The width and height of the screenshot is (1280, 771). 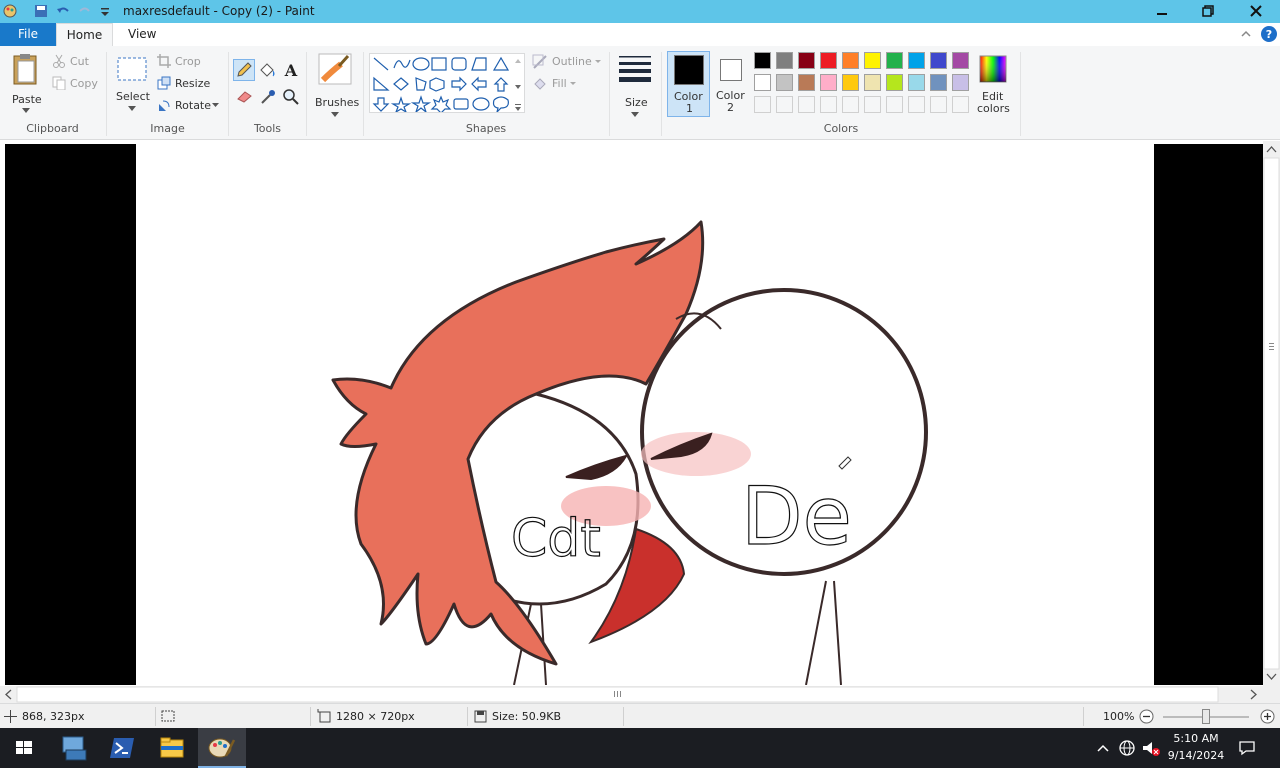 What do you see at coordinates (1196, 738) in the screenshot?
I see `clock-time: 5:10 AM` at bounding box center [1196, 738].